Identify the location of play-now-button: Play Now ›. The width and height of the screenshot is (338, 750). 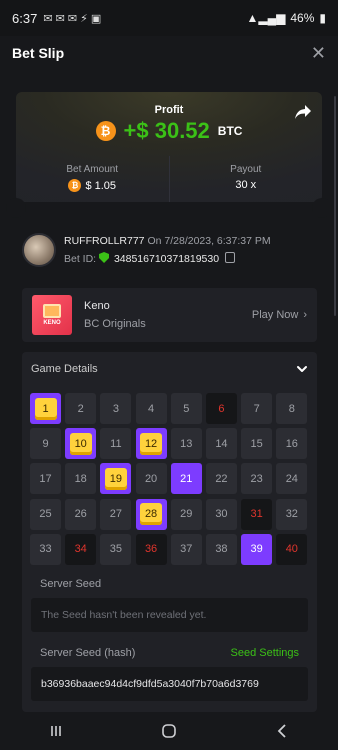
(279, 315).